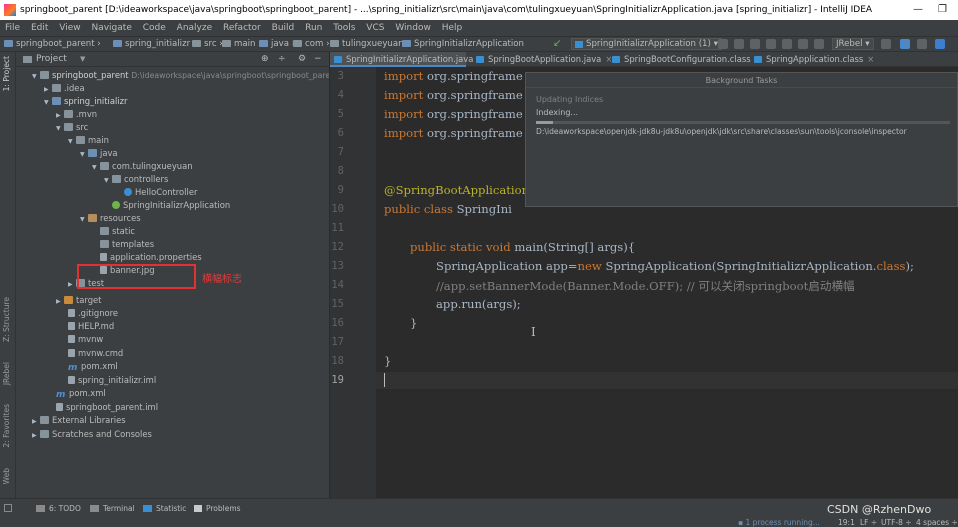 The height and width of the screenshot is (527, 958). I want to click on menu-view: View, so click(69, 28).